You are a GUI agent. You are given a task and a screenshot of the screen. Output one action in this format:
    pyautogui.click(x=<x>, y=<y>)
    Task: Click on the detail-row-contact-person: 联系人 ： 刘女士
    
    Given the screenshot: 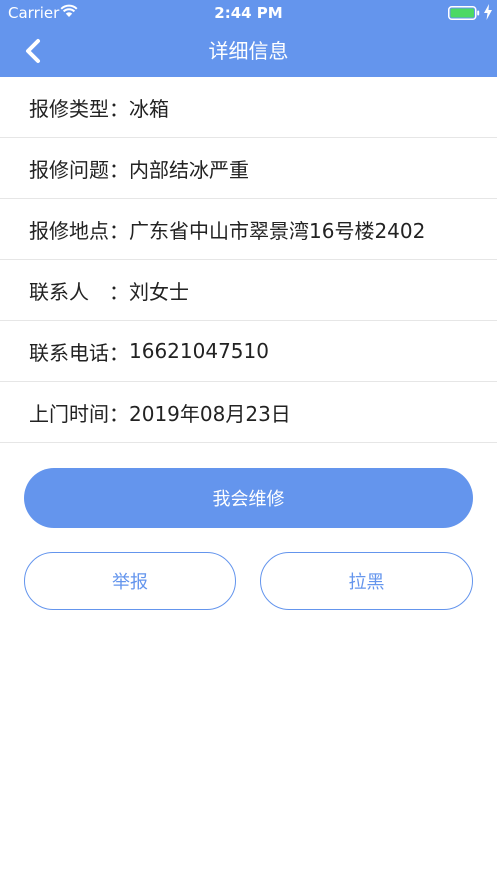 What is the action you would take?
    pyautogui.click(x=248, y=290)
    